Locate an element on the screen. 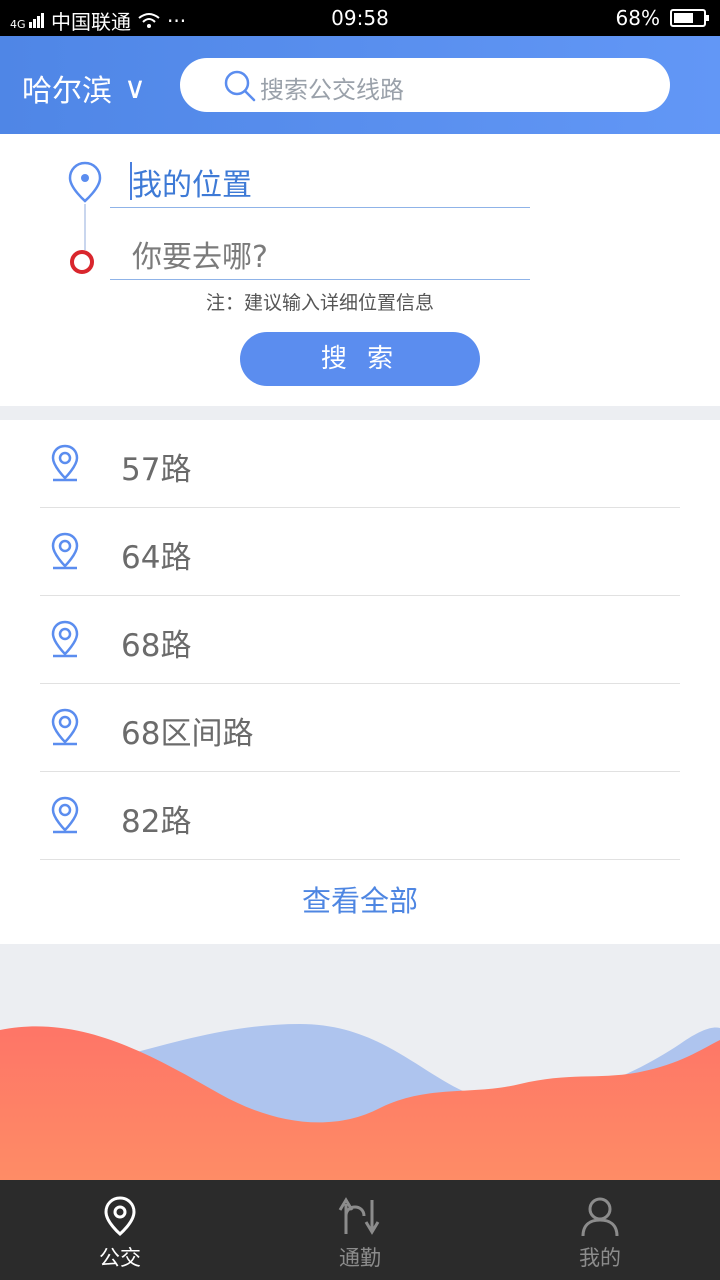 The image size is (720, 1280). battery-percent: 68% is located at coordinates (637, 18).